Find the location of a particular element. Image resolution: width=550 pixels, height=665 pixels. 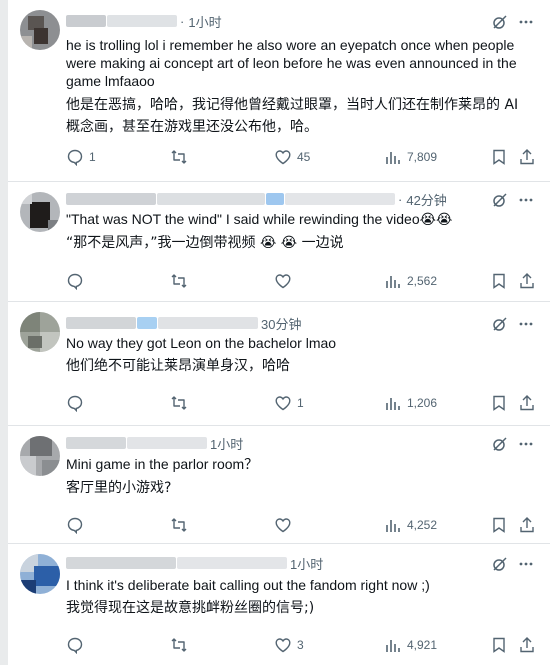

like-count: 3 is located at coordinates (300, 645).